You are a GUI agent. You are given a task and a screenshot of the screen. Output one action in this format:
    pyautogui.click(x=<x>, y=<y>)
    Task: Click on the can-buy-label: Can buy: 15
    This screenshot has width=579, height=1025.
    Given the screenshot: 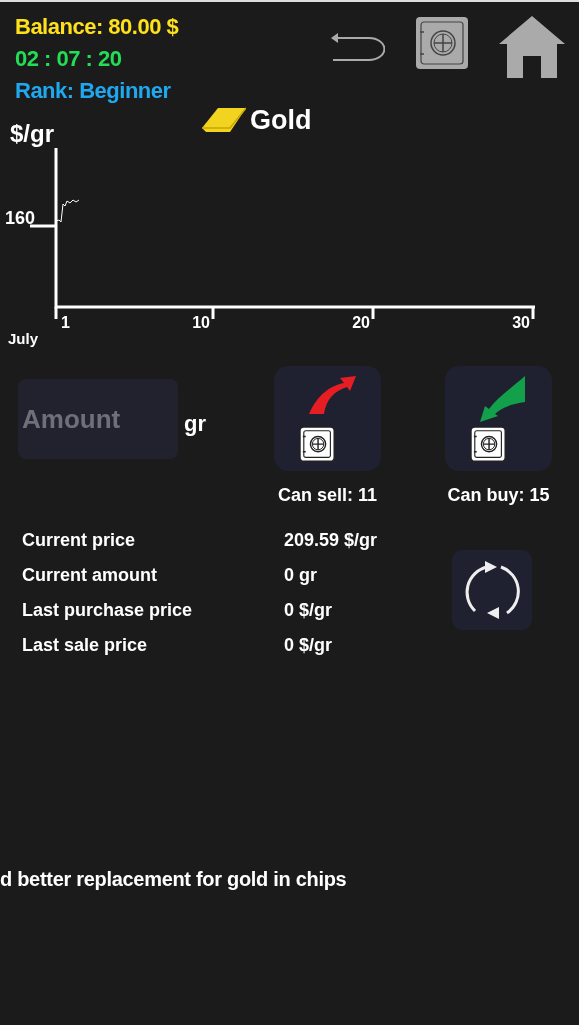 What is the action you would take?
    pyautogui.click(x=498, y=495)
    